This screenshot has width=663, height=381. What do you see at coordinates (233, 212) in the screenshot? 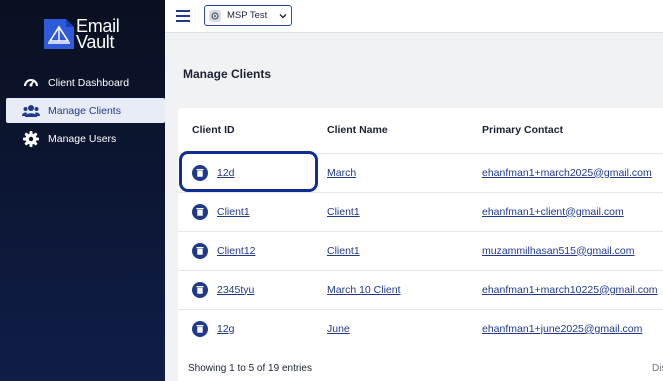
I see `client-id-link: Client1` at bounding box center [233, 212].